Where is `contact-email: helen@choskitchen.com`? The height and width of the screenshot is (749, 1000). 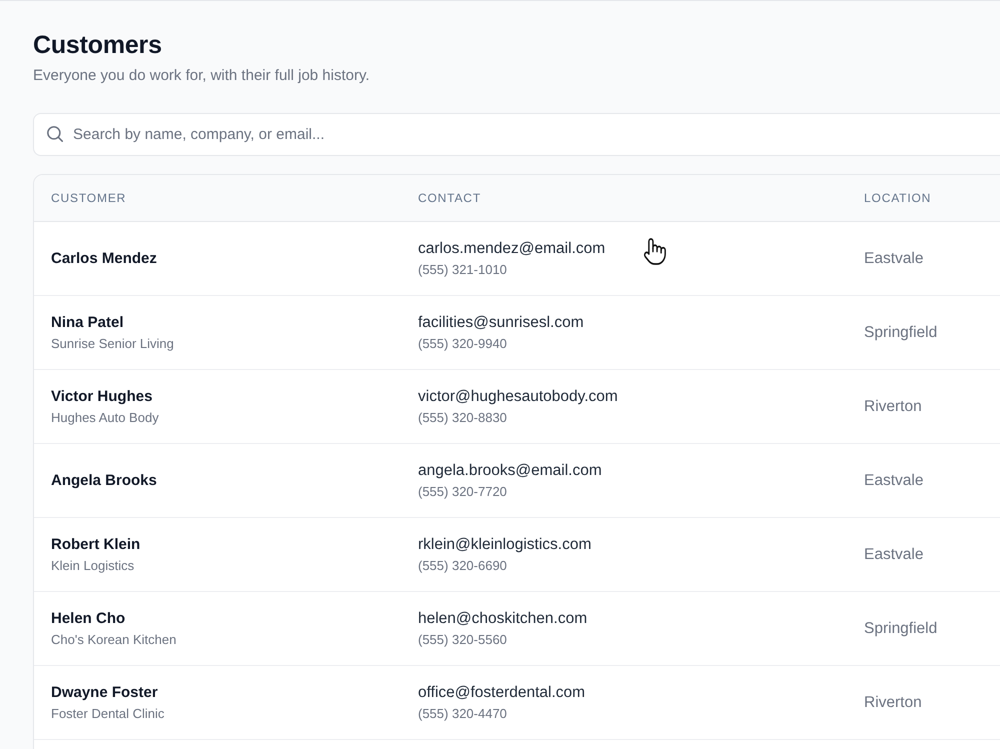
contact-email: helen@choskitchen.com is located at coordinates (503, 618).